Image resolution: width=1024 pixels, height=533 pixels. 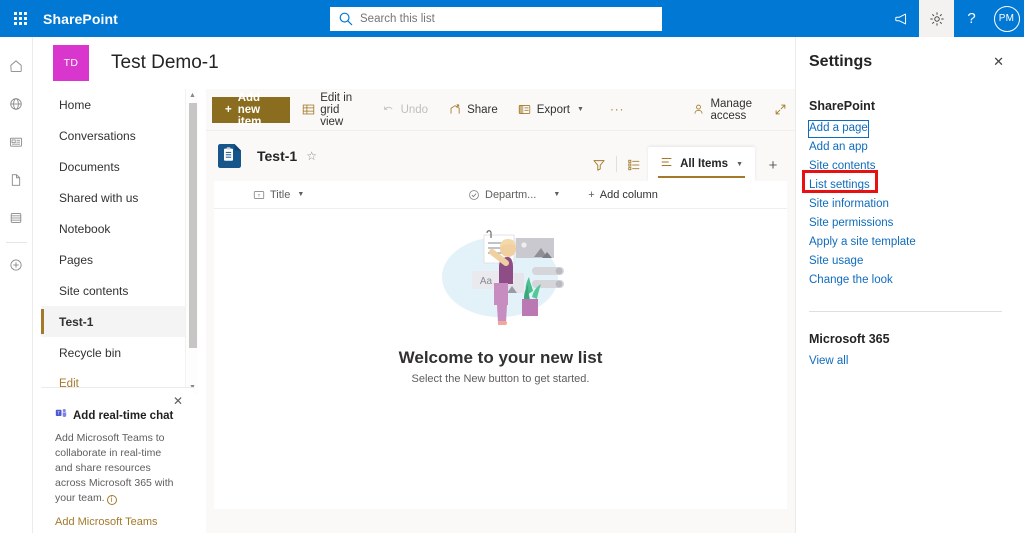 I want to click on create-icon, so click(x=16, y=265).